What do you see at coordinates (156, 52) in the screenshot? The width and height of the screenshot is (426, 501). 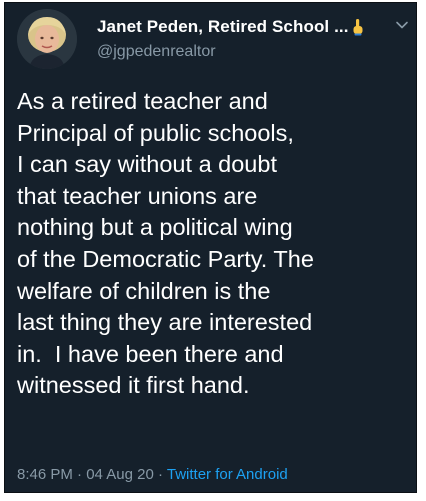 I see `user-handle: @jgpedenrealtor` at bounding box center [156, 52].